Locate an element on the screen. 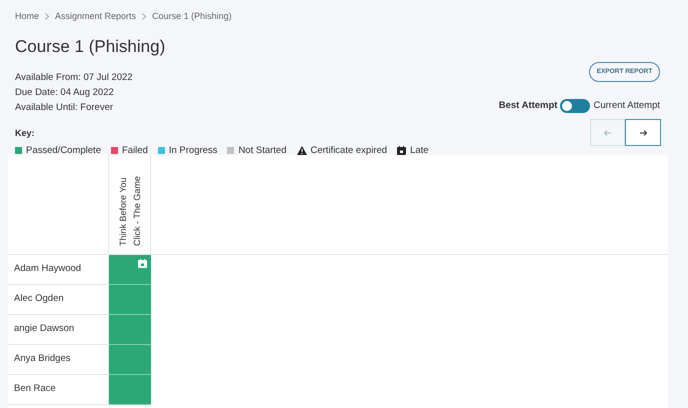 The height and width of the screenshot is (408, 688). detail-text: Available Until: Forever is located at coordinates (64, 107).